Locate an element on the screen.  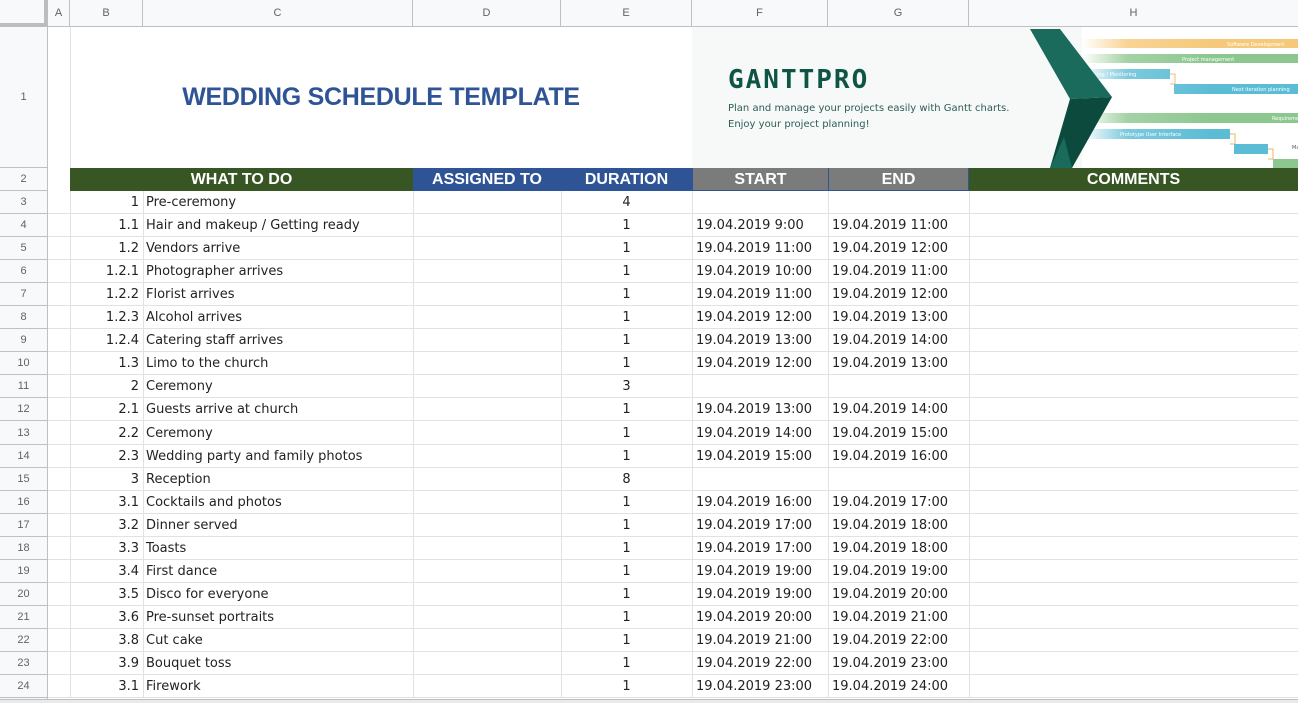
task-name-cell: Toasts is located at coordinates (278, 548).